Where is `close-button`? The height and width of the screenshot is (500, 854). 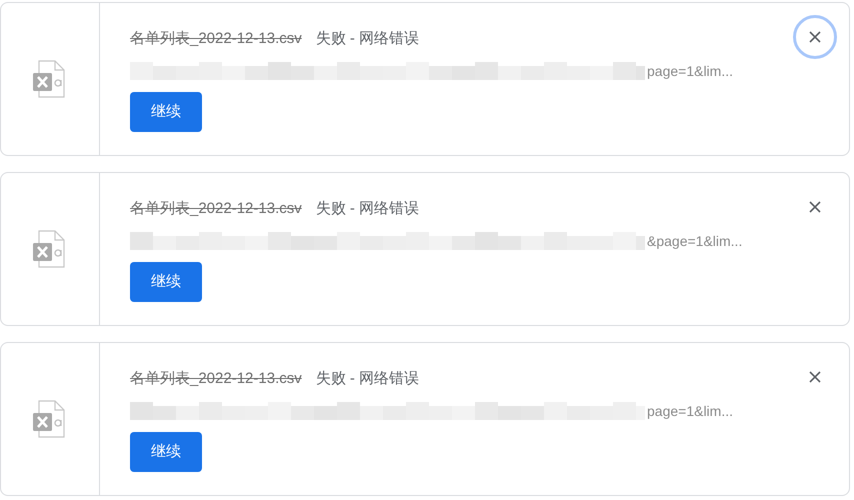
close-button is located at coordinates (815, 37).